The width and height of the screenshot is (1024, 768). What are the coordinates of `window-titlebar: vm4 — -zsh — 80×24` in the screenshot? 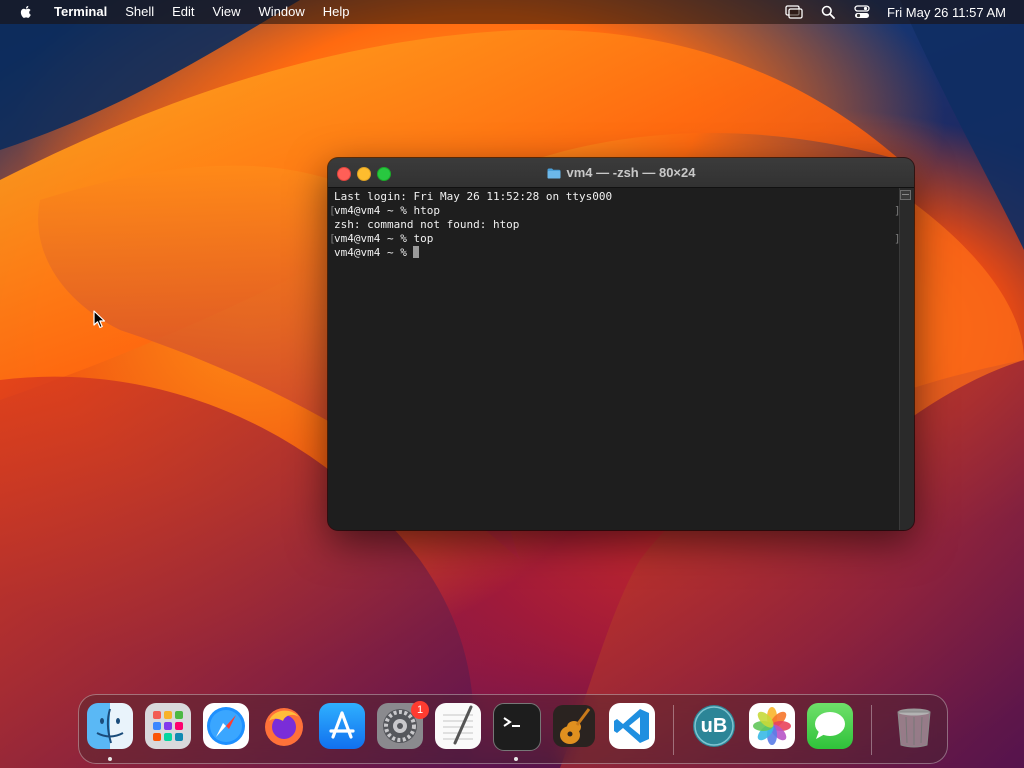 It's located at (621, 173).